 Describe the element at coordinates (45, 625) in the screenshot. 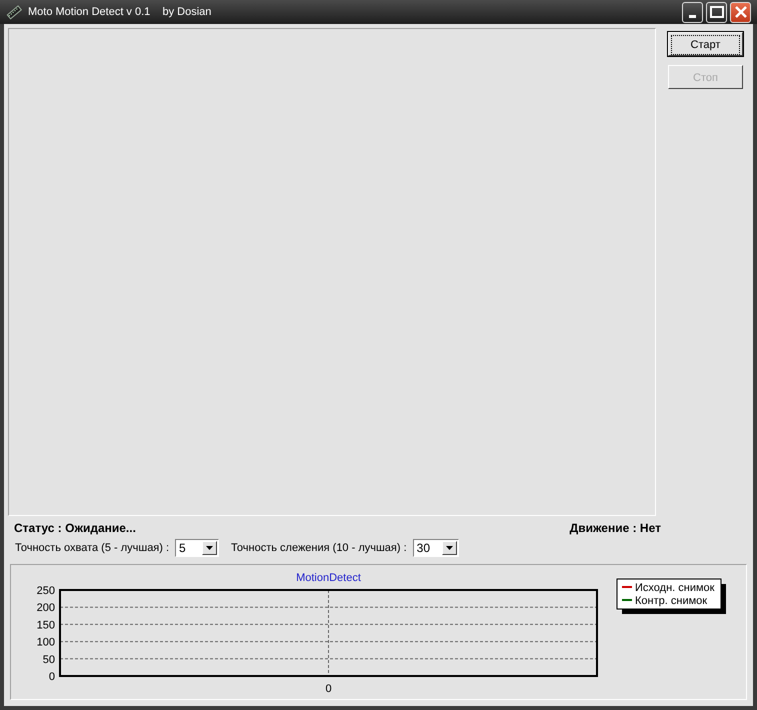

I see `y-axis-label: 150` at that location.